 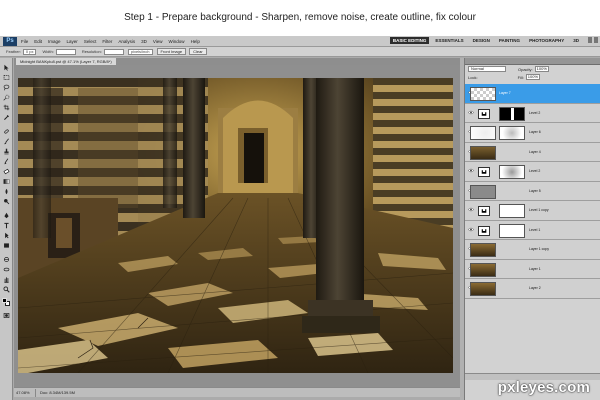 I want to click on layer-row: ▙▟ Level 1 copy, so click(x=532, y=211).